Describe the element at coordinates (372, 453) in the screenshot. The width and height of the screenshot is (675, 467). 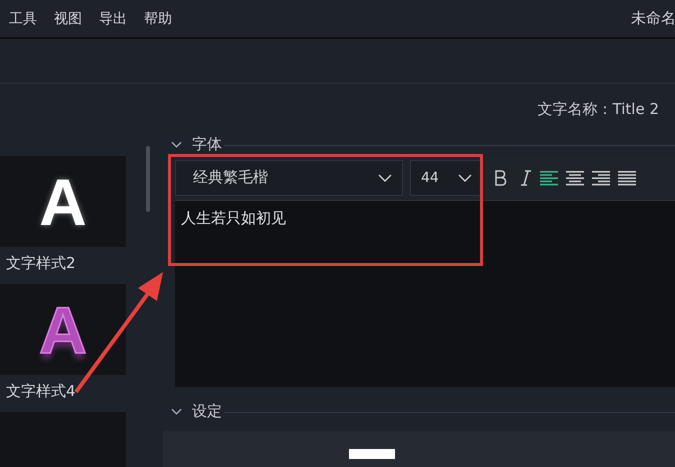
I see `preview-swatch` at that location.